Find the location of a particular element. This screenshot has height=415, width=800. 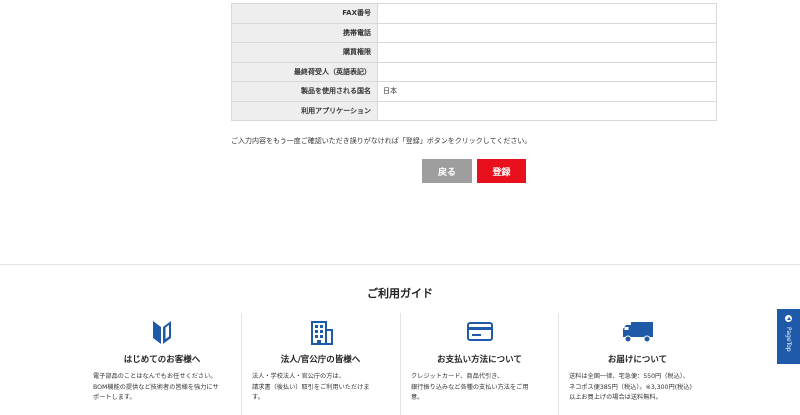

guide-item-title: お支払い方法について is located at coordinates (479, 360).